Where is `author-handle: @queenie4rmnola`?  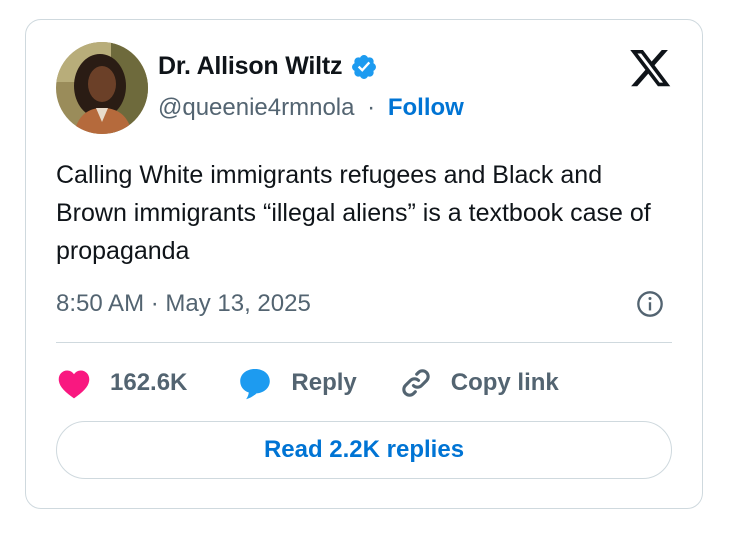 author-handle: @queenie4rmnola is located at coordinates (256, 107).